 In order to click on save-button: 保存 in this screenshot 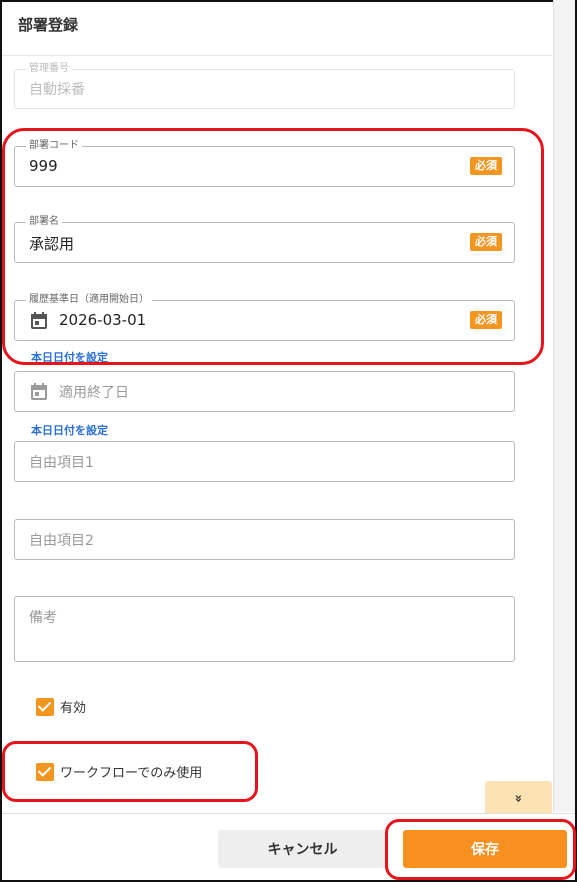, I will do `click(485, 849)`.